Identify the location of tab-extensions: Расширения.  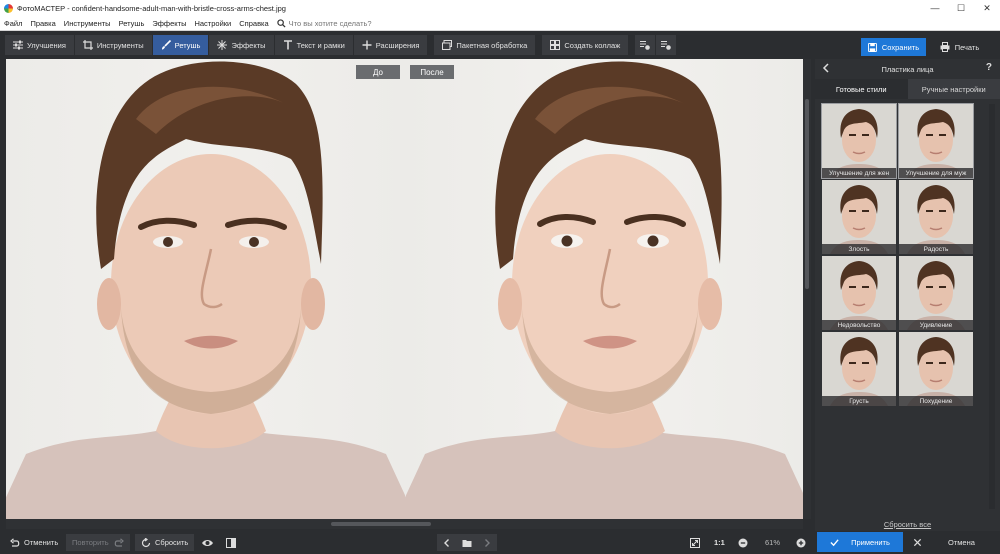
(391, 45).